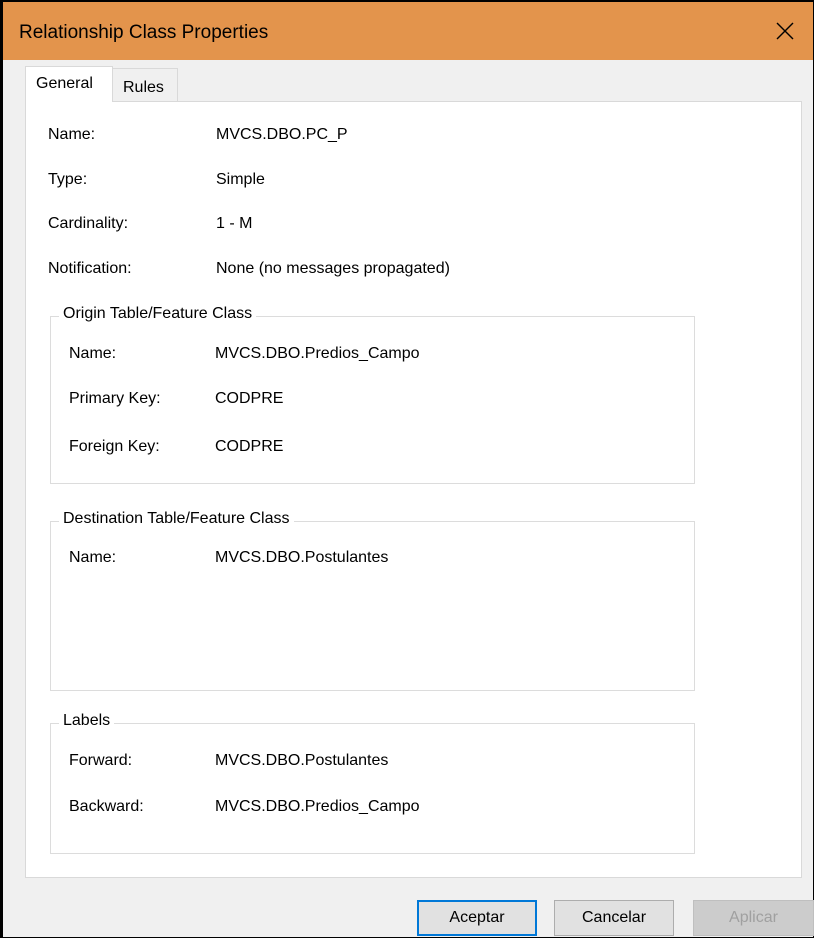  What do you see at coordinates (477, 918) in the screenshot?
I see `accept-button: Aceptar` at bounding box center [477, 918].